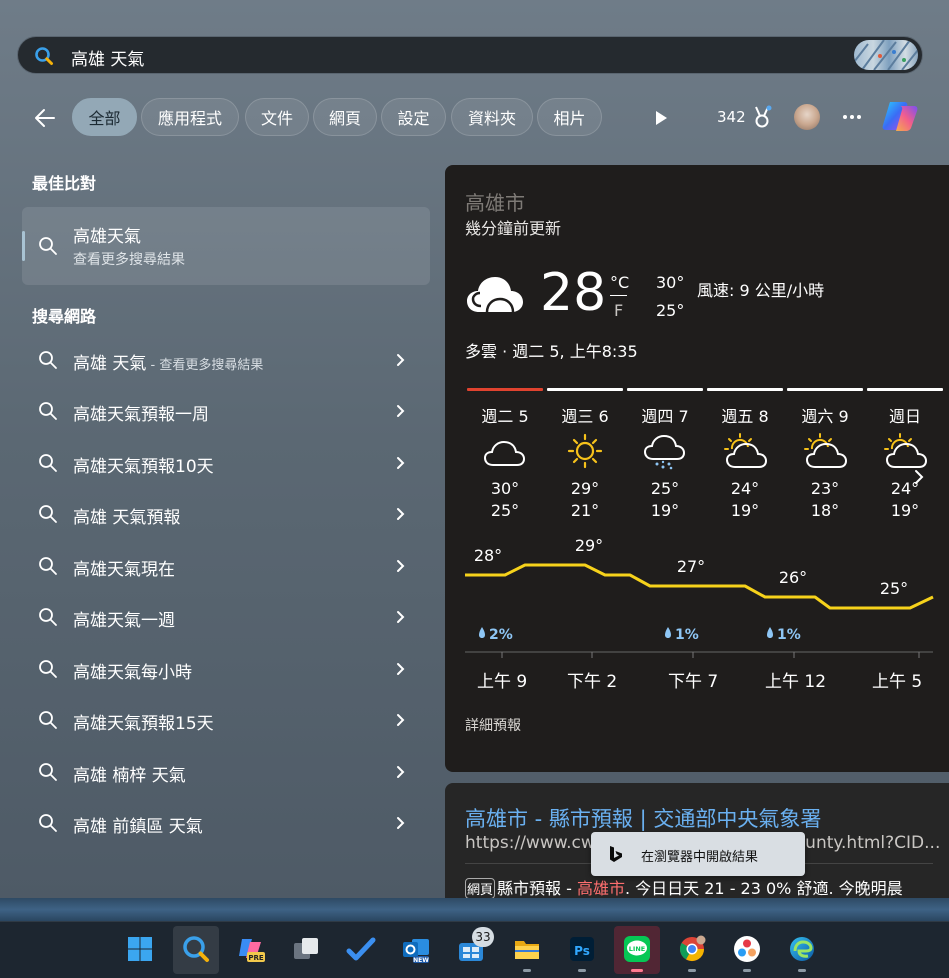  What do you see at coordinates (905, 415) in the screenshot?
I see `day-label: 週日` at bounding box center [905, 415].